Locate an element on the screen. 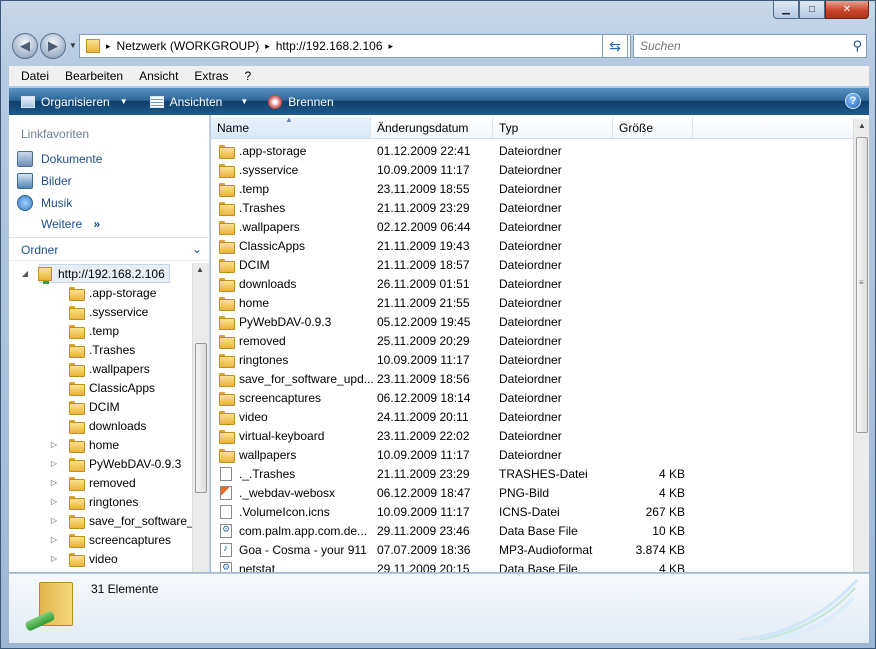 This screenshot has height=649, width=876. tree-item: ClassicApps is located at coordinates (102, 387).